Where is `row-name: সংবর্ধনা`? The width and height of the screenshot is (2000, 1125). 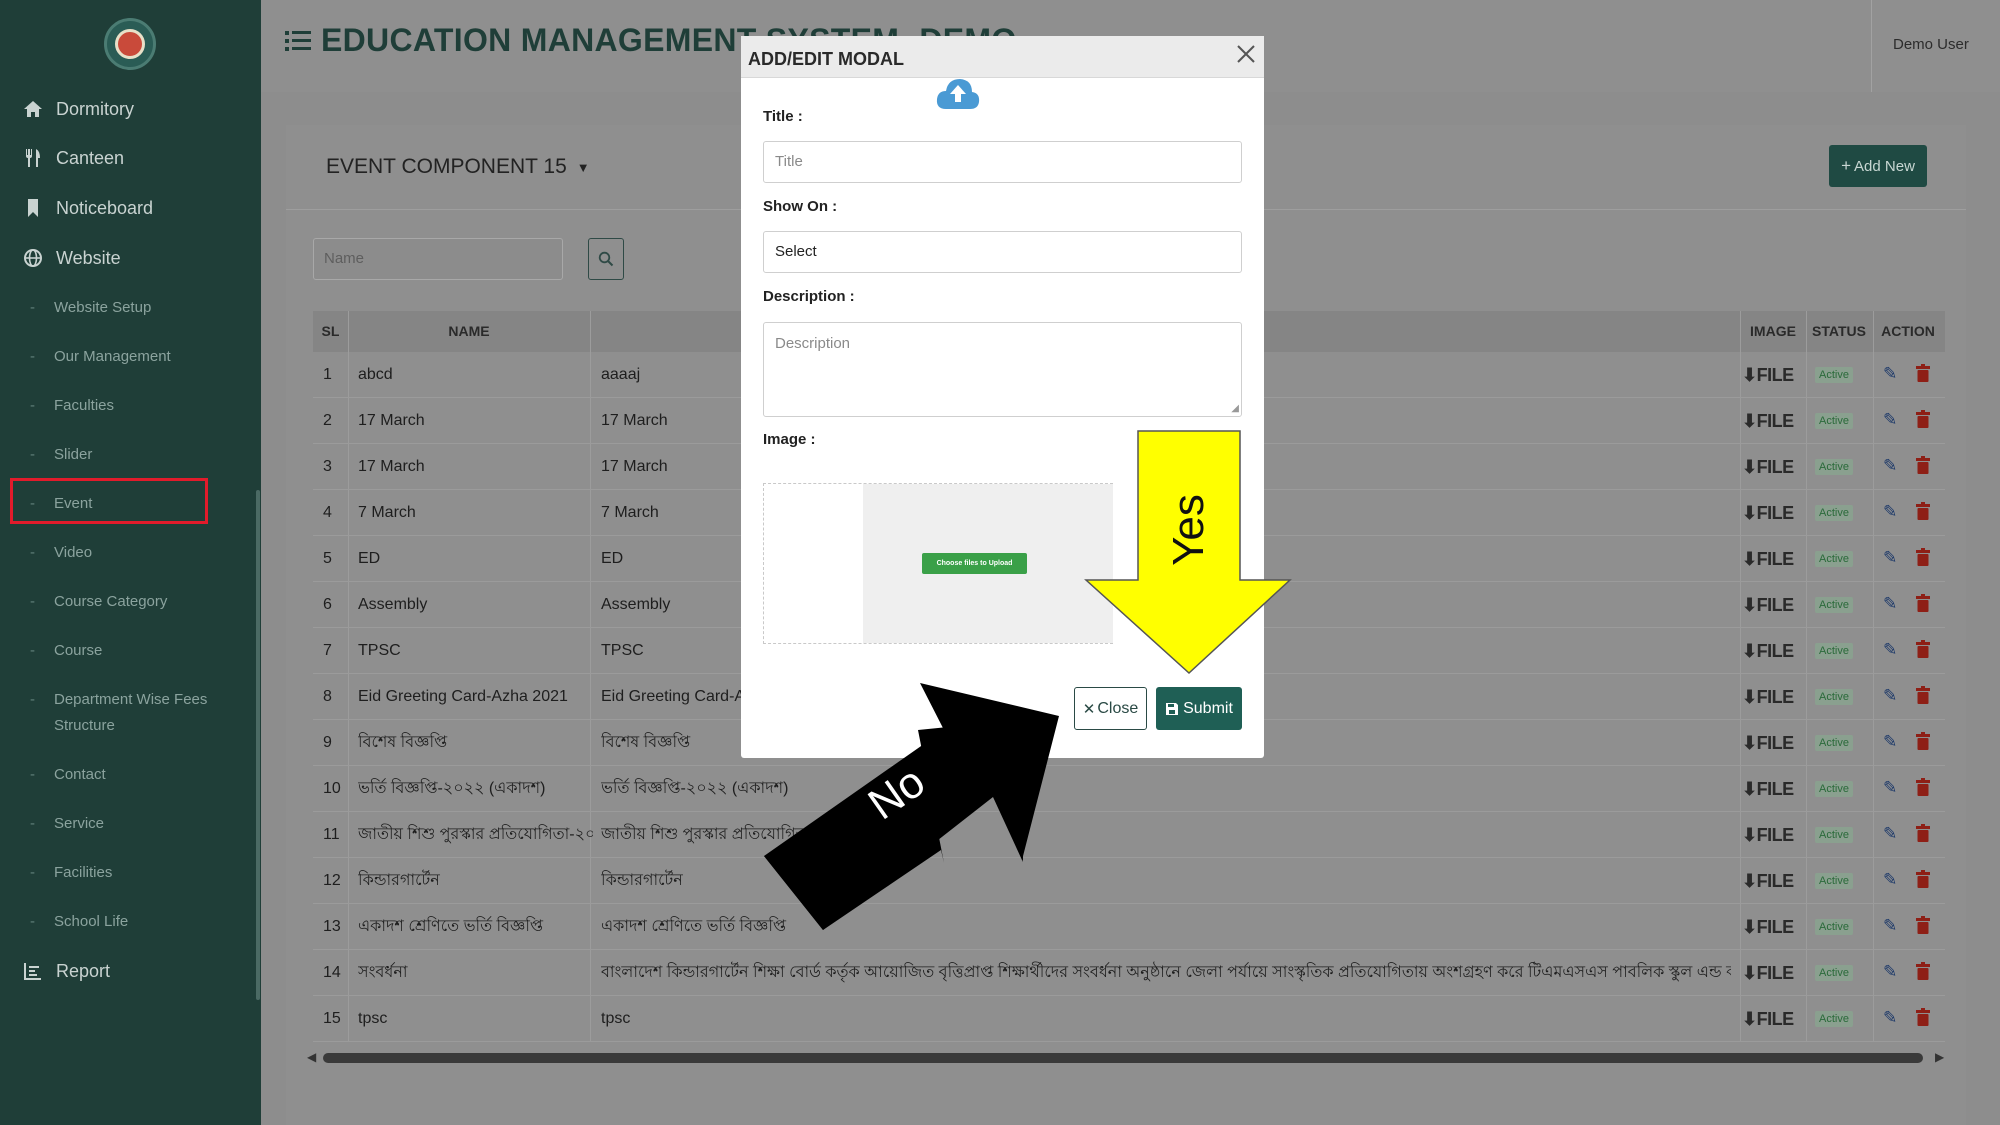 row-name: সংবর্ধনা is located at coordinates (383, 972).